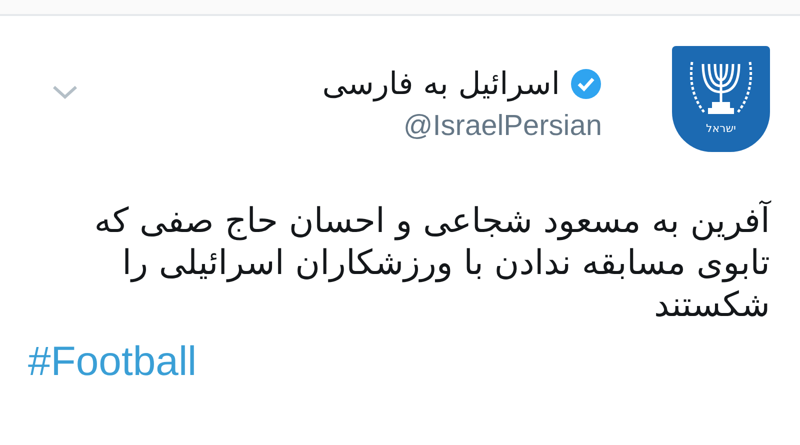  What do you see at coordinates (721, 129) in the screenshot?
I see `emblem-text: ישראל` at bounding box center [721, 129].